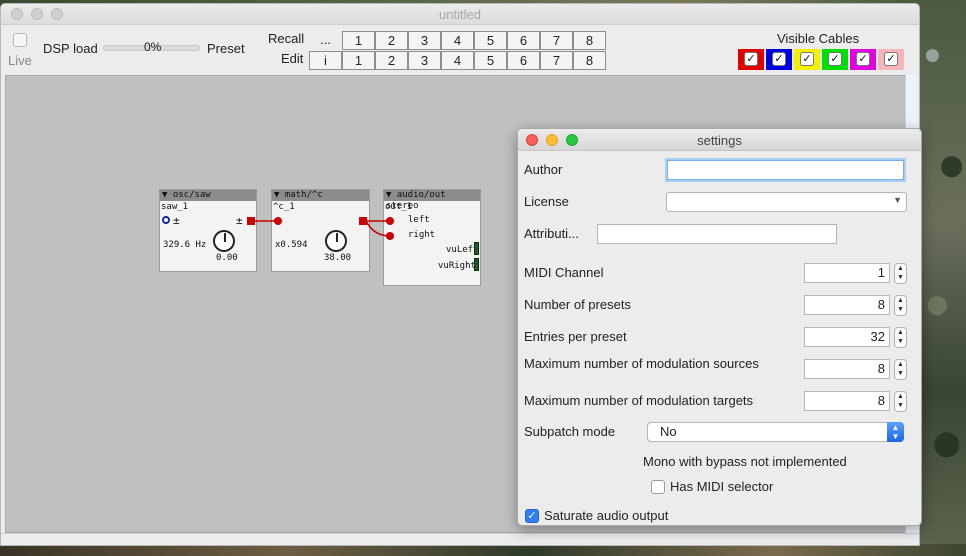  I want to click on settings-titlebar: settings, so click(719, 140).